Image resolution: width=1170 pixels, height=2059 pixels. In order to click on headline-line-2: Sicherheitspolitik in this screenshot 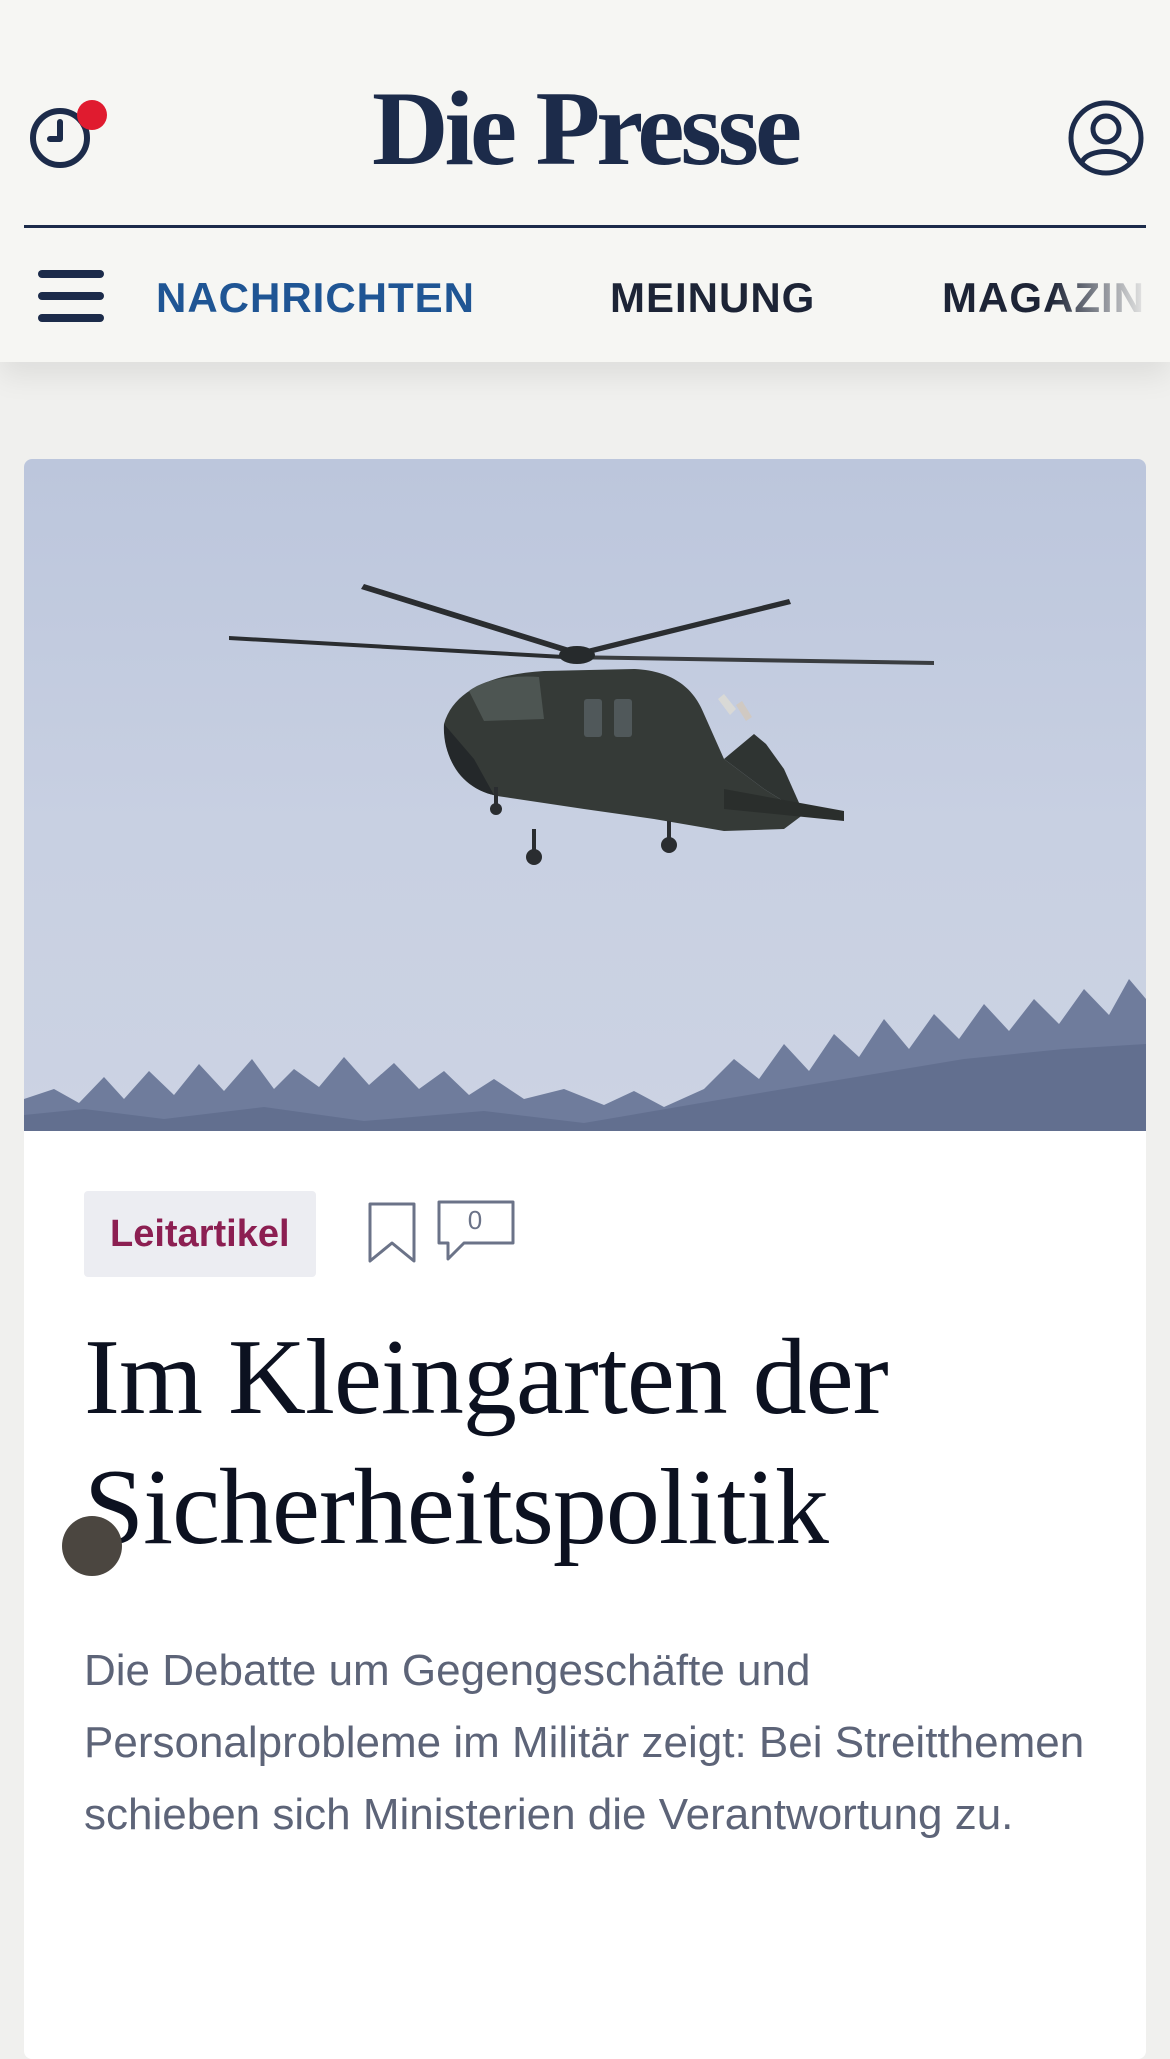, I will do `click(456, 1507)`.